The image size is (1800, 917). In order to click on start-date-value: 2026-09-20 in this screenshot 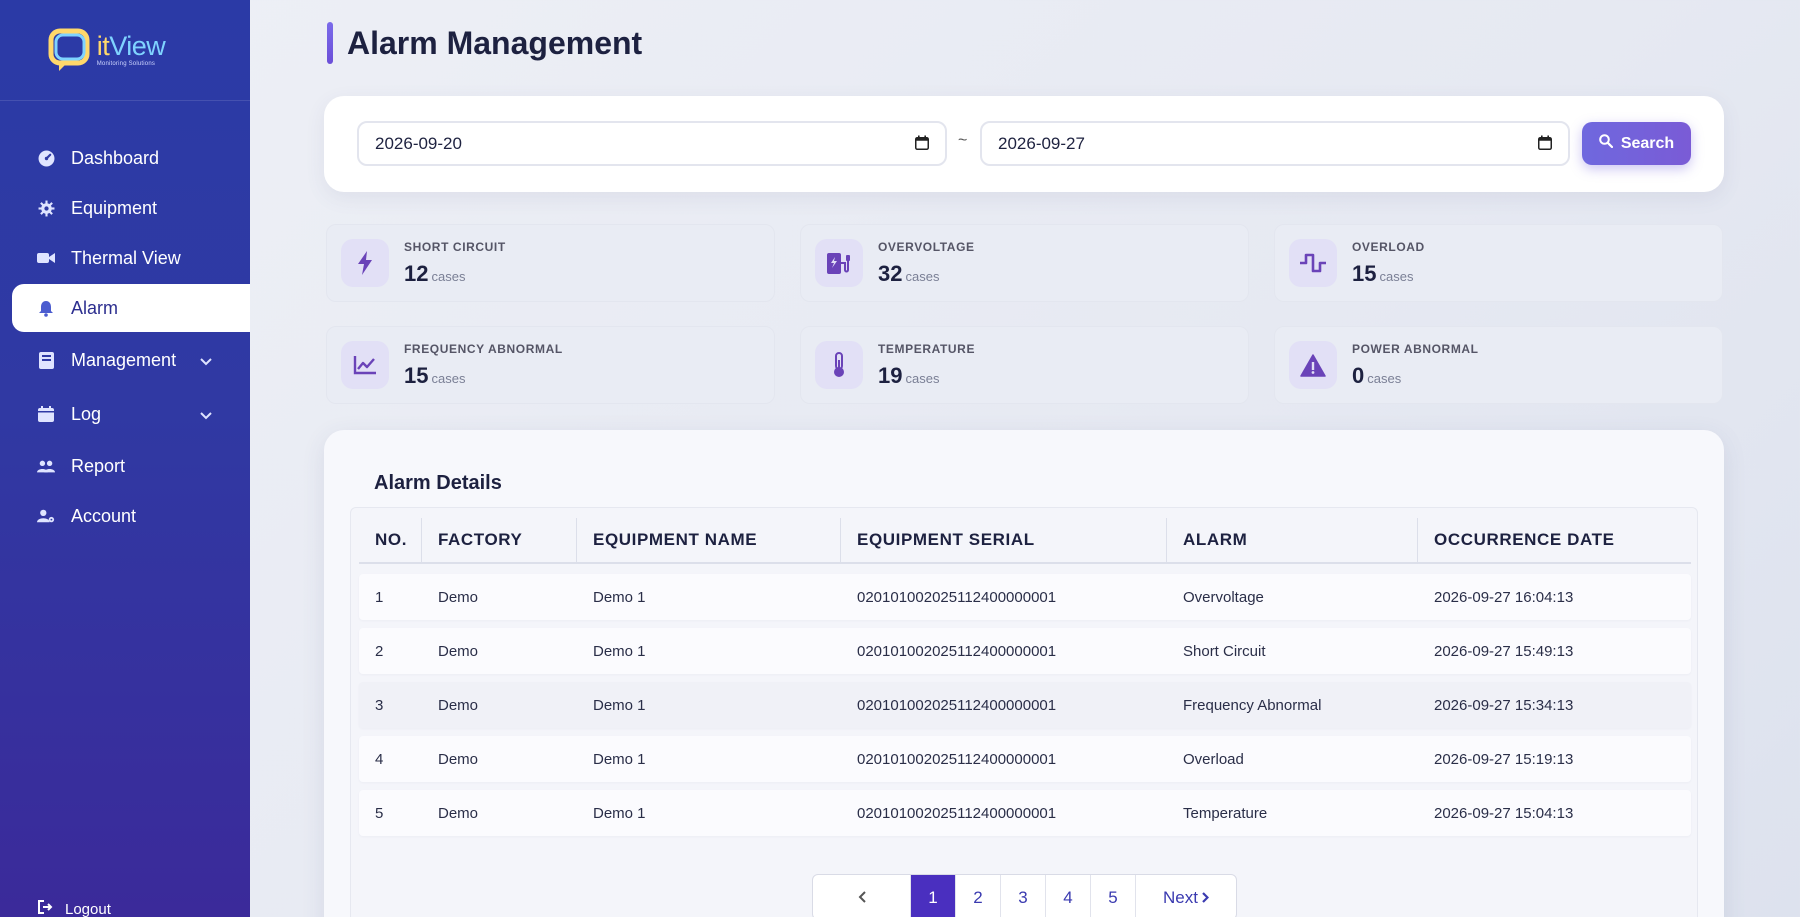, I will do `click(418, 143)`.